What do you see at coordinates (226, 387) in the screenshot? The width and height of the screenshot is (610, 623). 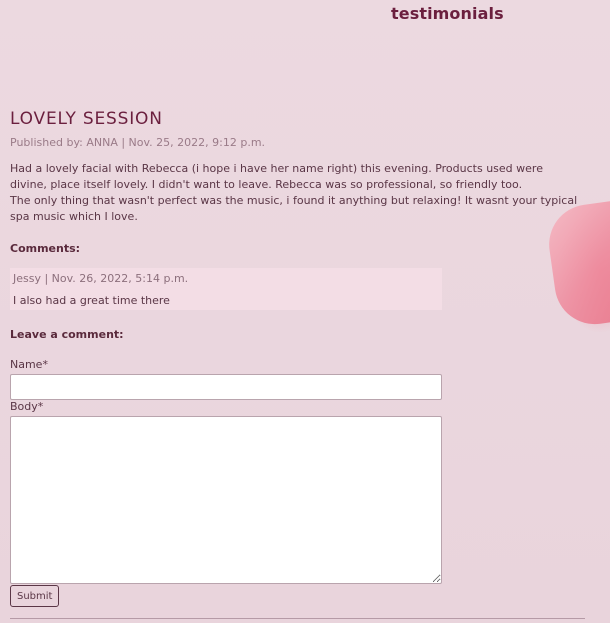 I see `name-input` at bounding box center [226, 387].